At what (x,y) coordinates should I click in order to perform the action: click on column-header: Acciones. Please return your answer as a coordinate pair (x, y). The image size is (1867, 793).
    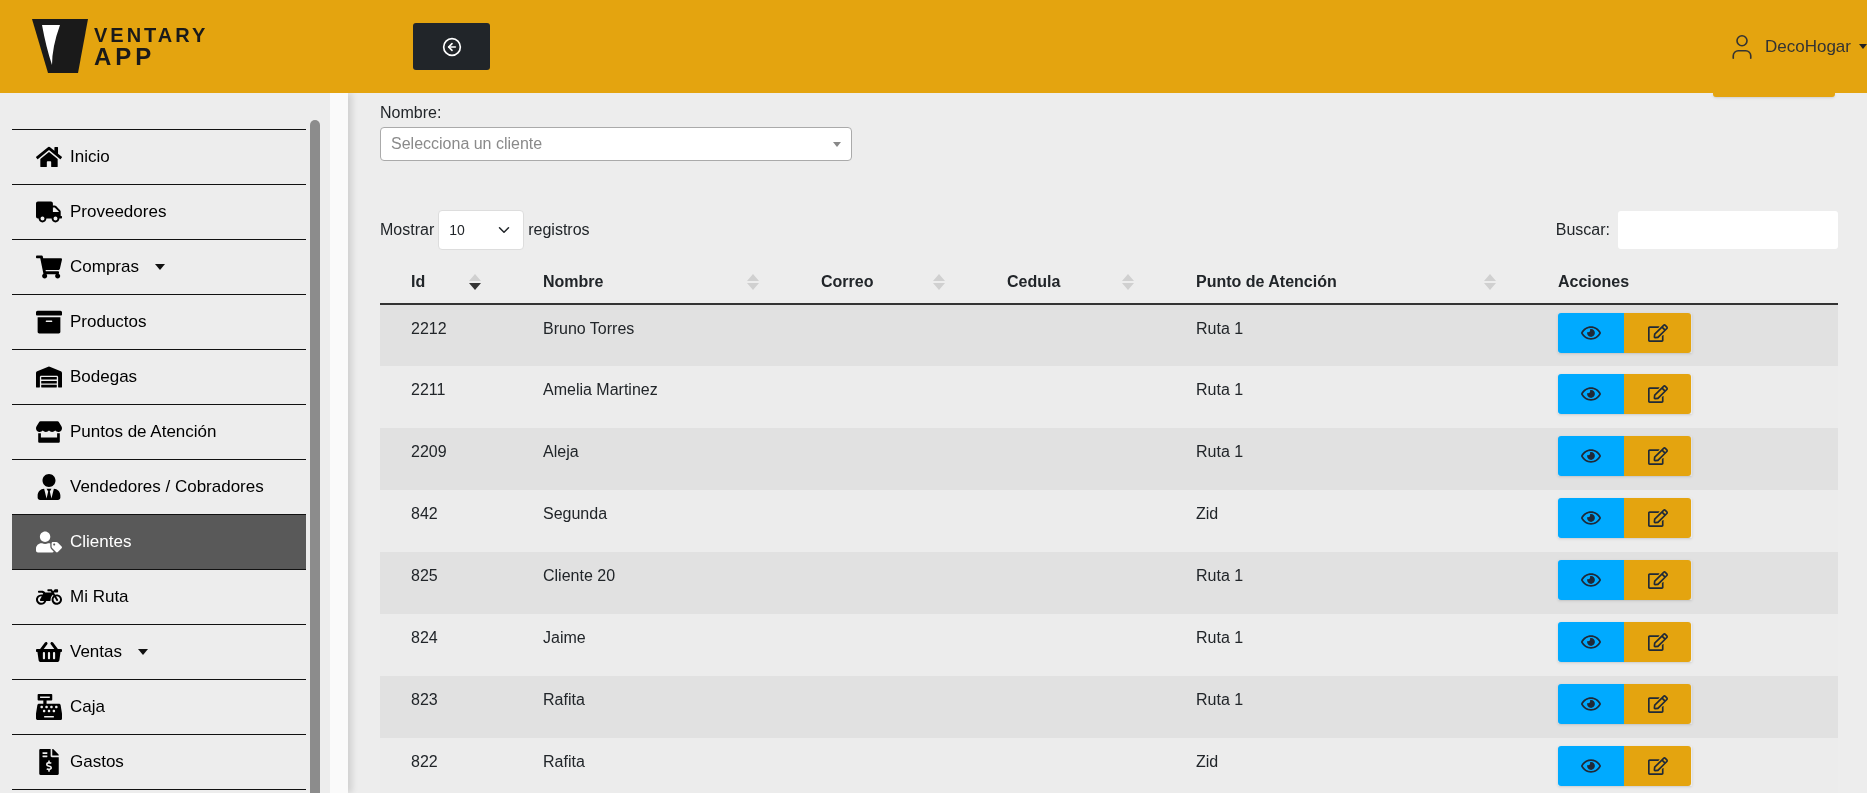
    Looking at the image, I should click on (1682, 282).